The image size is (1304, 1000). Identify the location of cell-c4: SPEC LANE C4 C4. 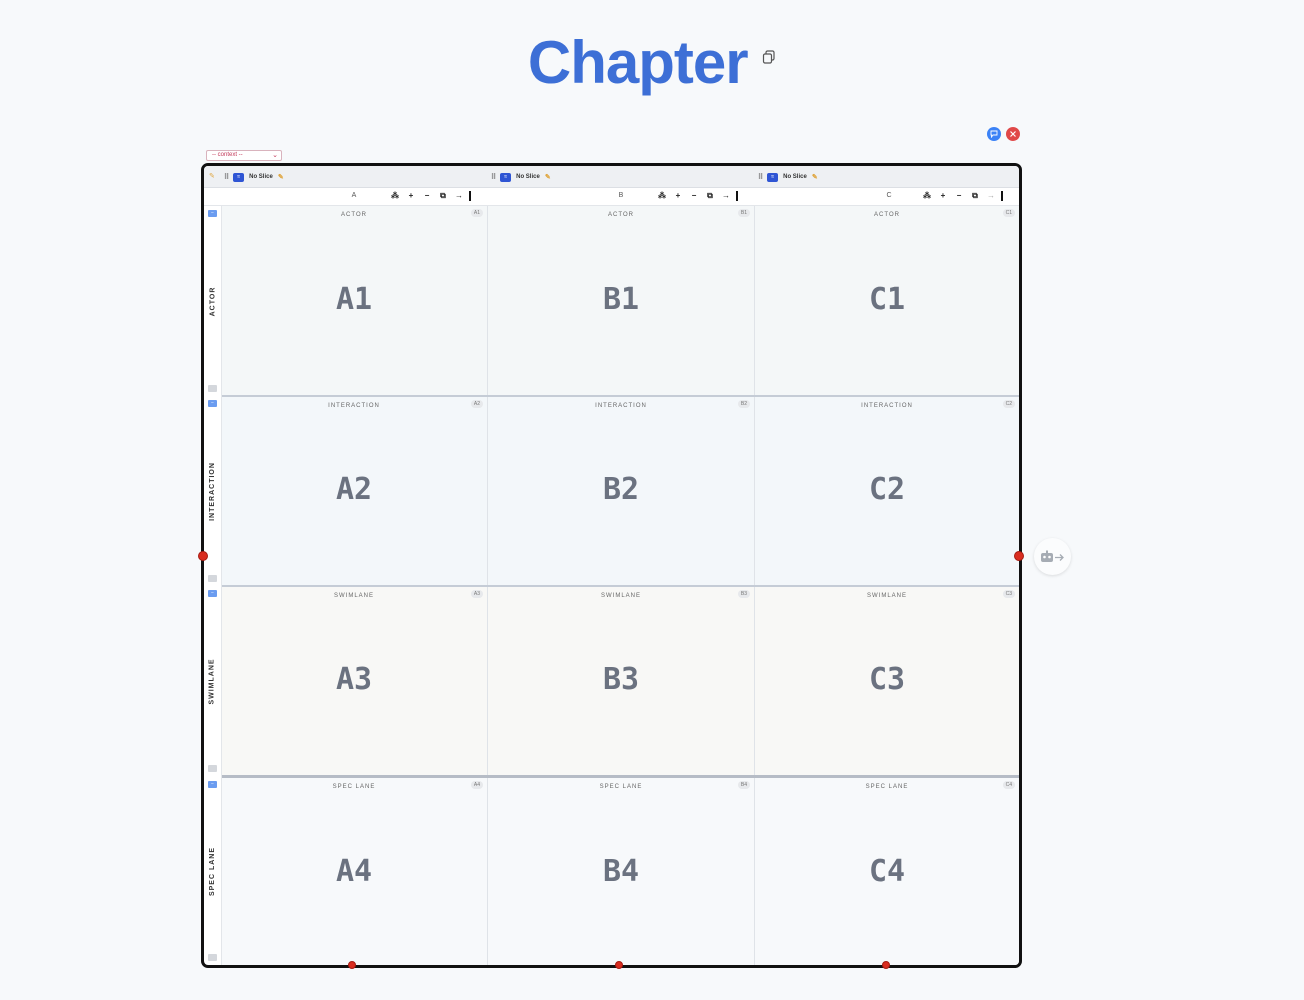
(887, 871).